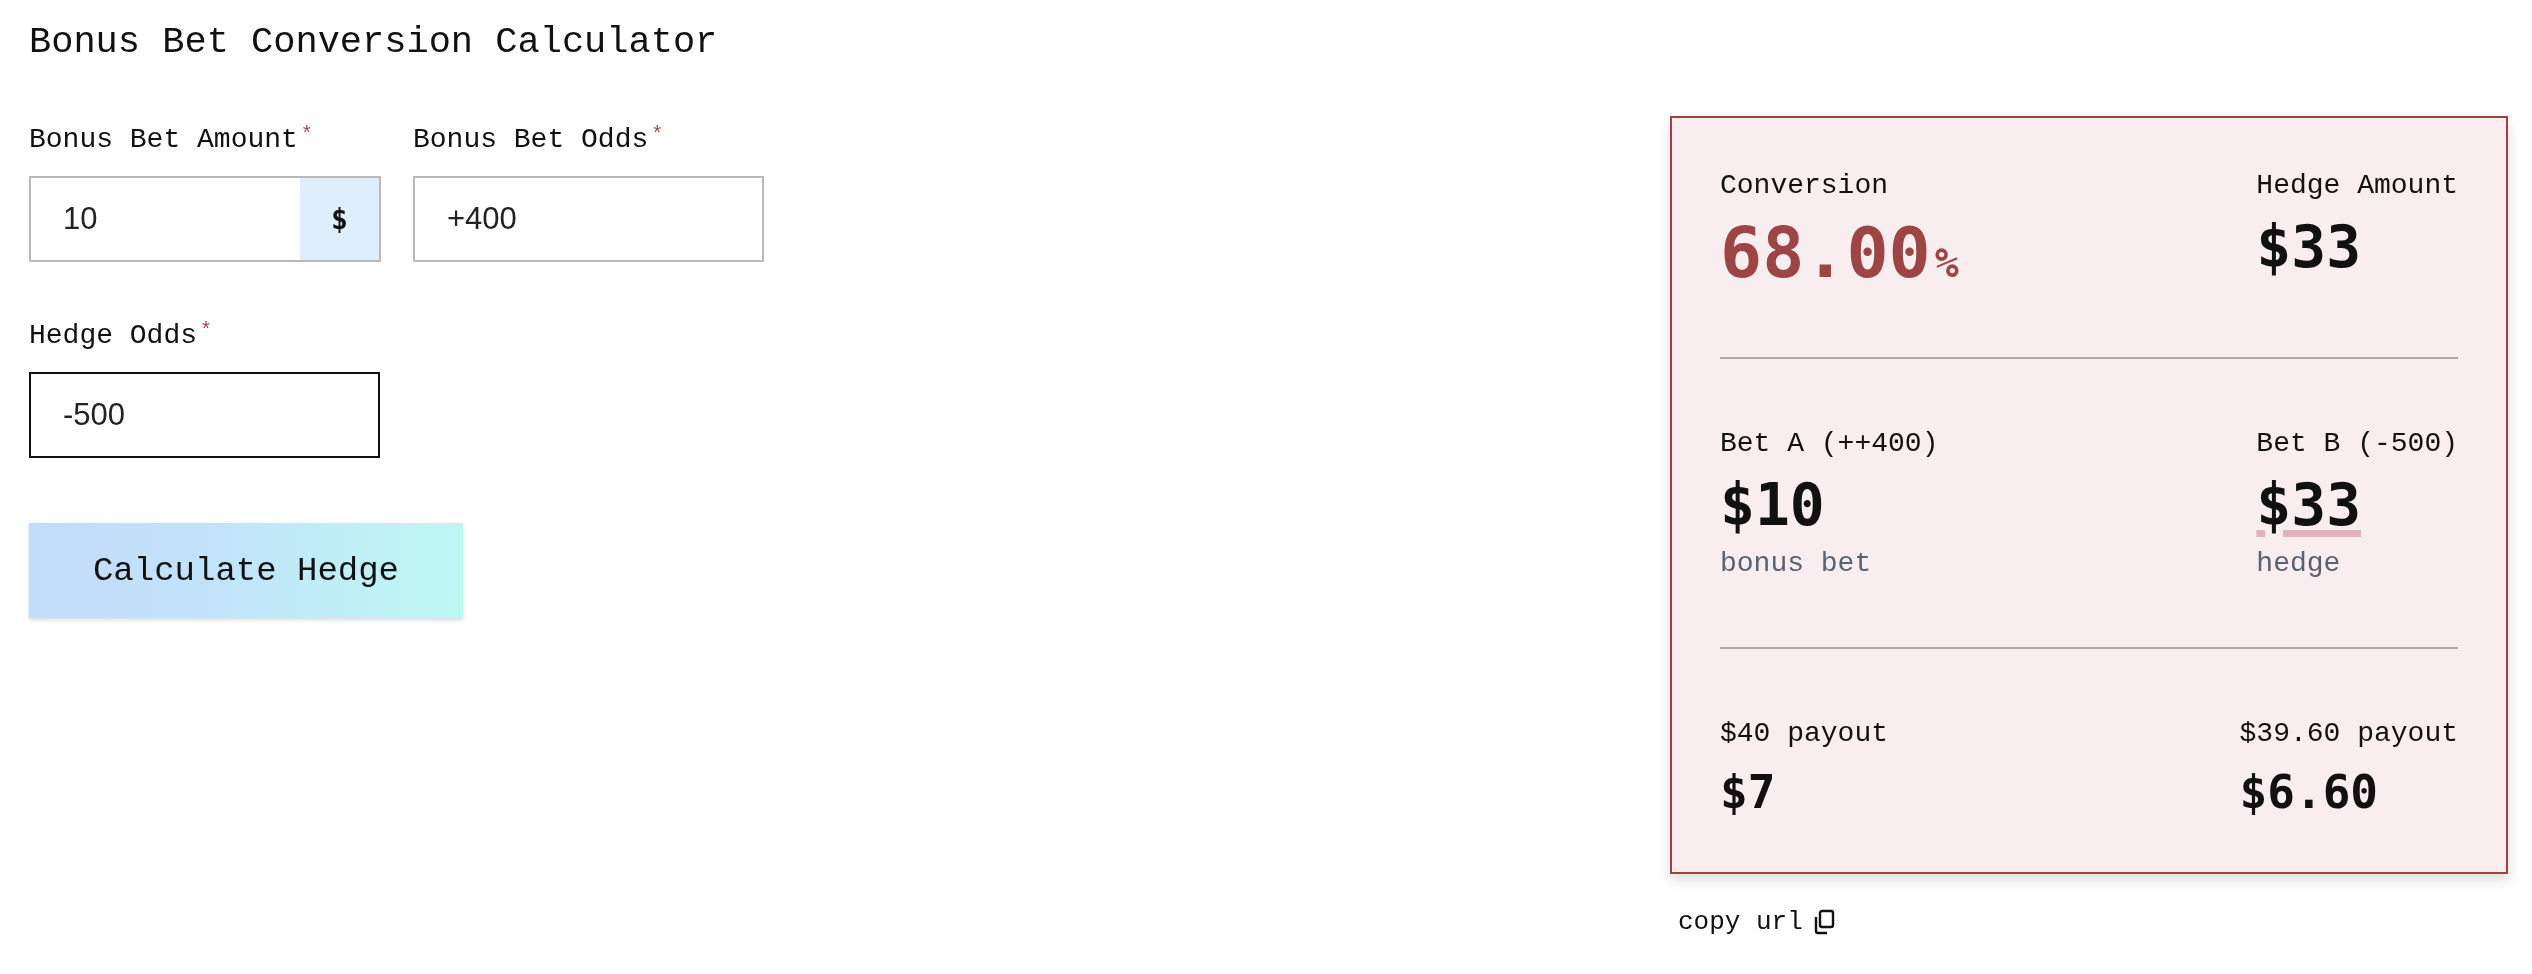 This screenshot has width=2532, height=974. I want to click on payout-value: $7, so click(1748, 792).